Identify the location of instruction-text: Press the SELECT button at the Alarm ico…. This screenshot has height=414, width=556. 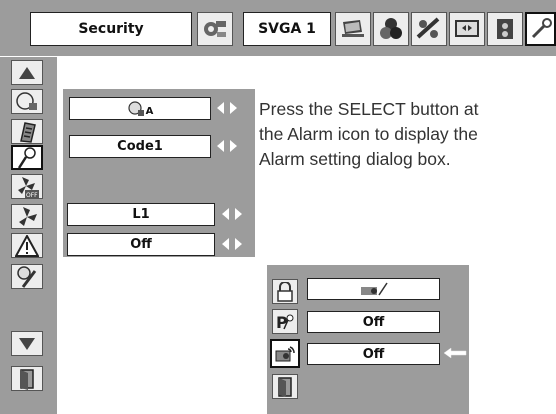
(407, 134).